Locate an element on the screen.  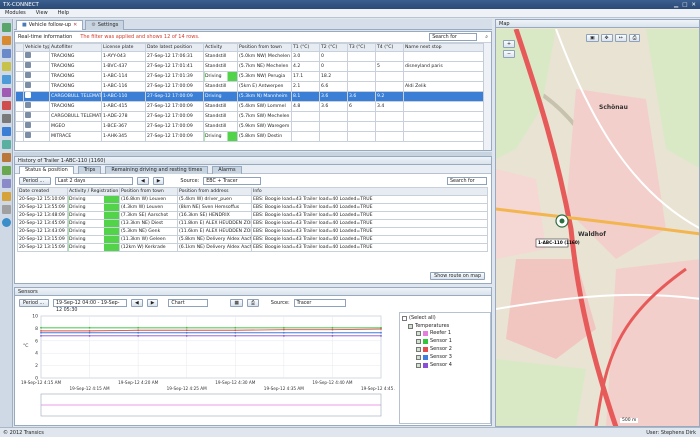
tab-remaining-times: Remaining driving and resting times is located at coordinates (157, 169).